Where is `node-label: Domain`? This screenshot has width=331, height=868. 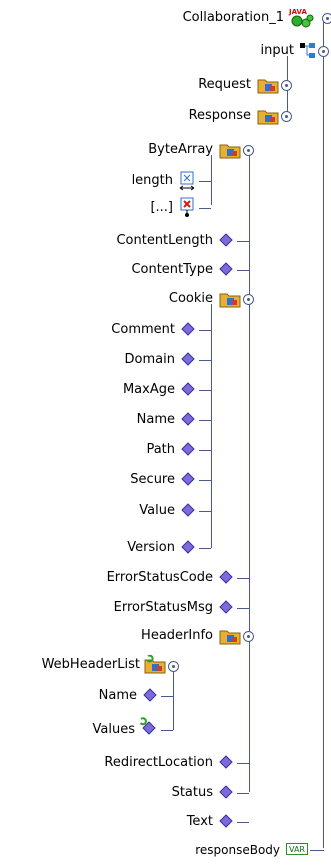
node-label: Domain is located at coordinates (149, 359).